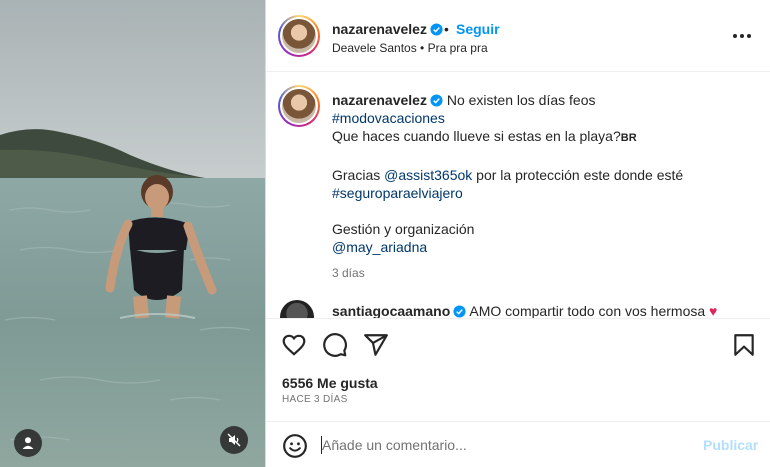 This screenshot has width=770, height=467. I want to click on comment-text: AMO compartir todo con vos hermosa, so click(587, 310).